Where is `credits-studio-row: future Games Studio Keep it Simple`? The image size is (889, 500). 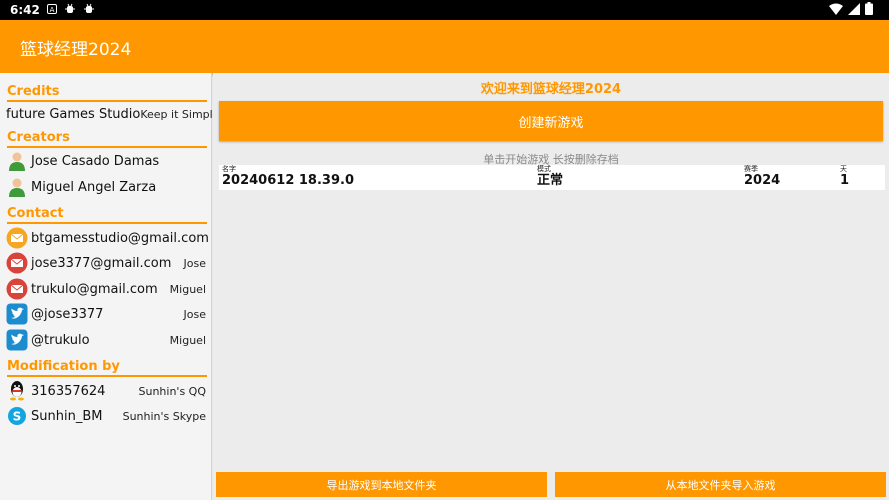
credits-studio-row: future Games Studio Keep it Simple is located at coordinates (112, 114).